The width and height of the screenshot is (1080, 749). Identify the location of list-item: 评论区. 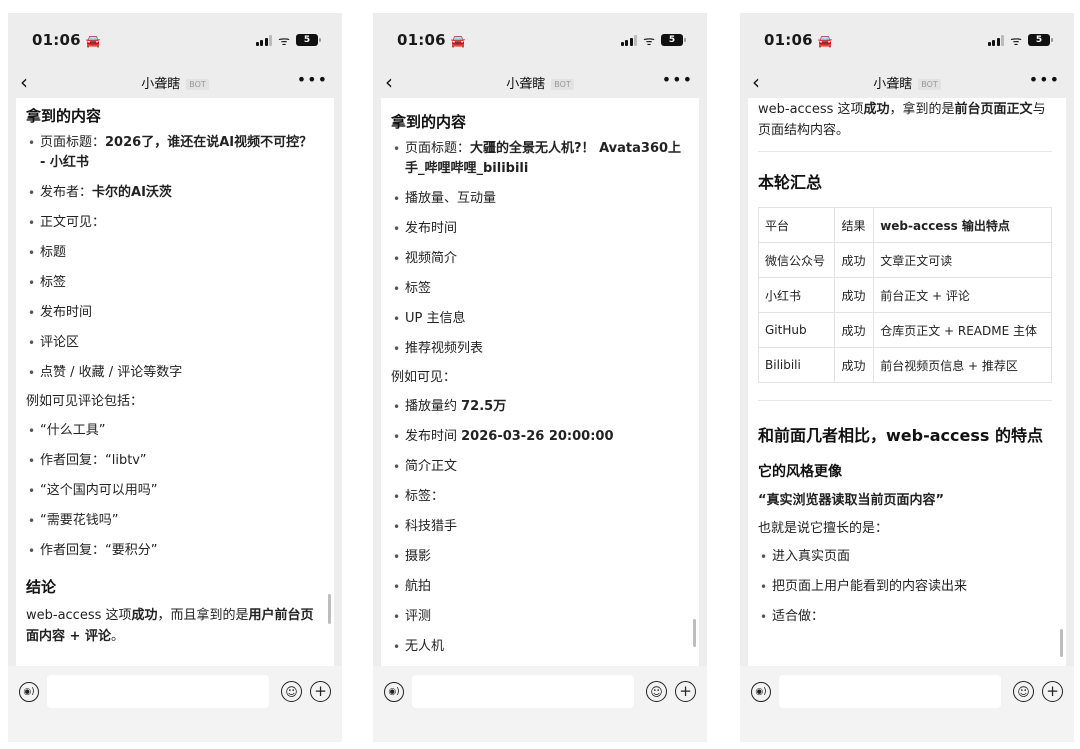
(173, 343).